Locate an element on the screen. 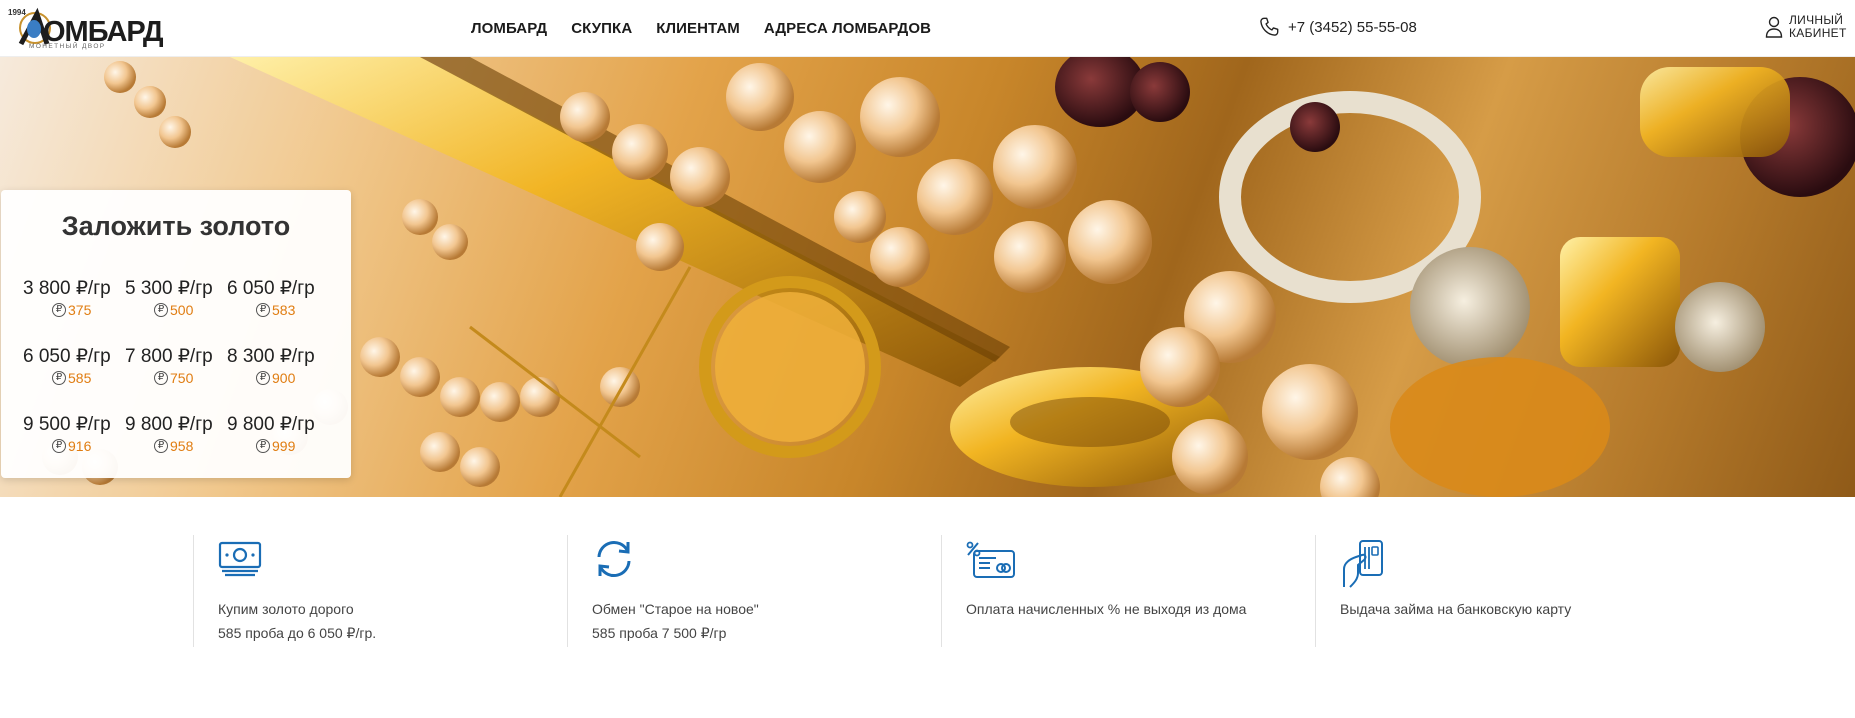 This screenshot has width=1855, height=718. site-logo: 1994 ОМБАРД МОНЕТНЫЙ ДВОР is located at coordinates (85, 28).